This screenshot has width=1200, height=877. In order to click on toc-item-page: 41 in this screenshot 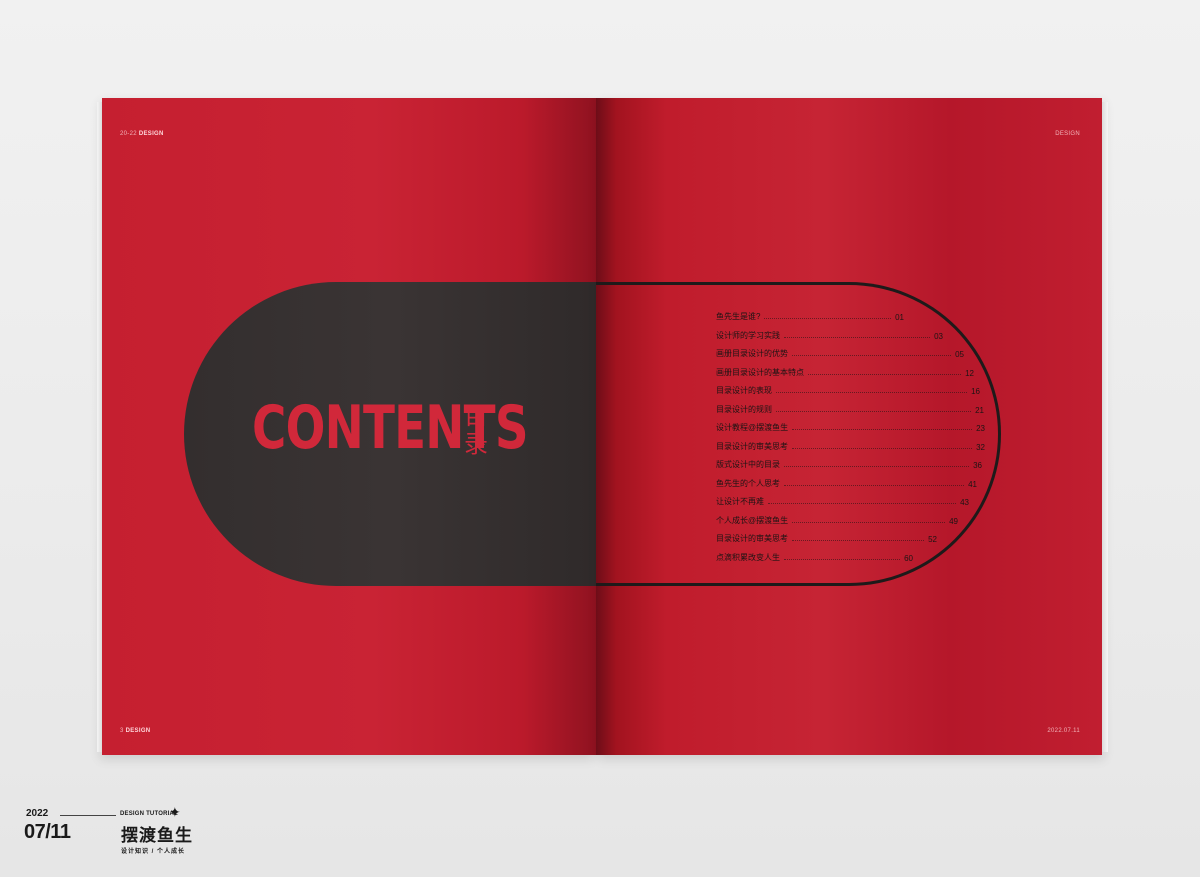, I will do `click(972, 484)`.